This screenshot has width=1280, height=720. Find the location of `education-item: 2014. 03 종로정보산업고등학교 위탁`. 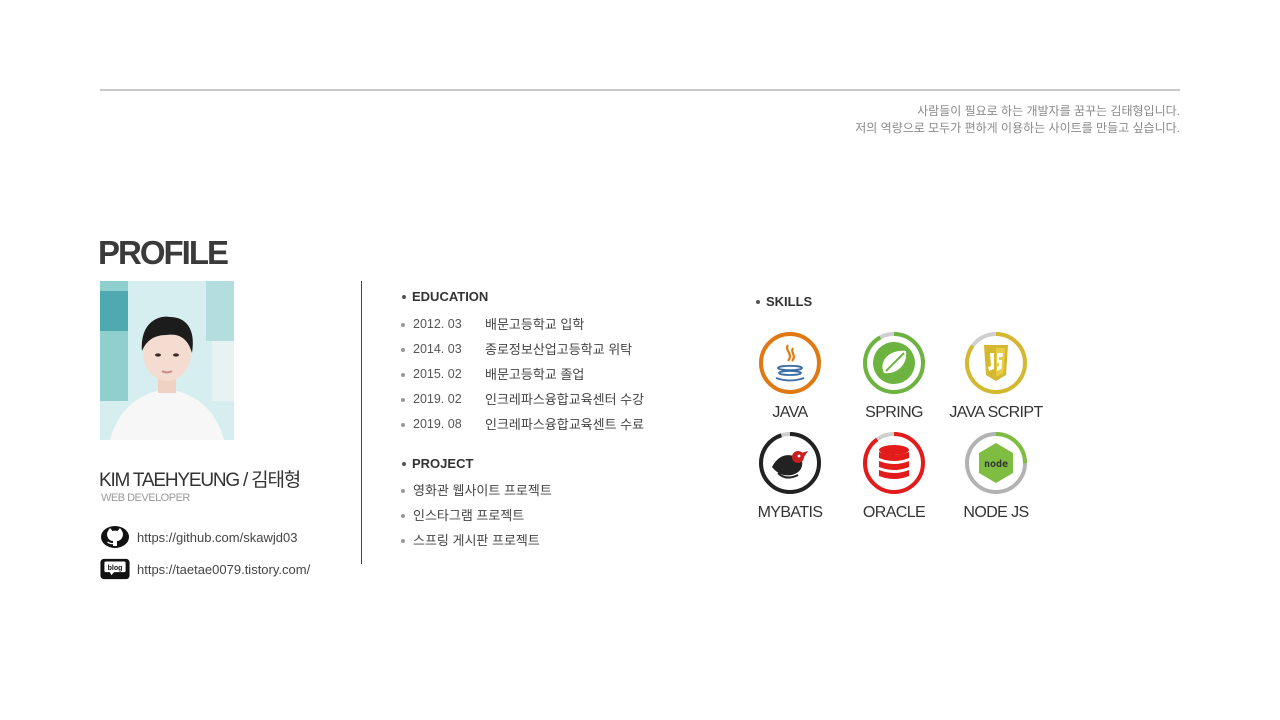

education-item: 2014. 03 종로정보산업고등학교 위탁 is located at coordinates (522, 349).